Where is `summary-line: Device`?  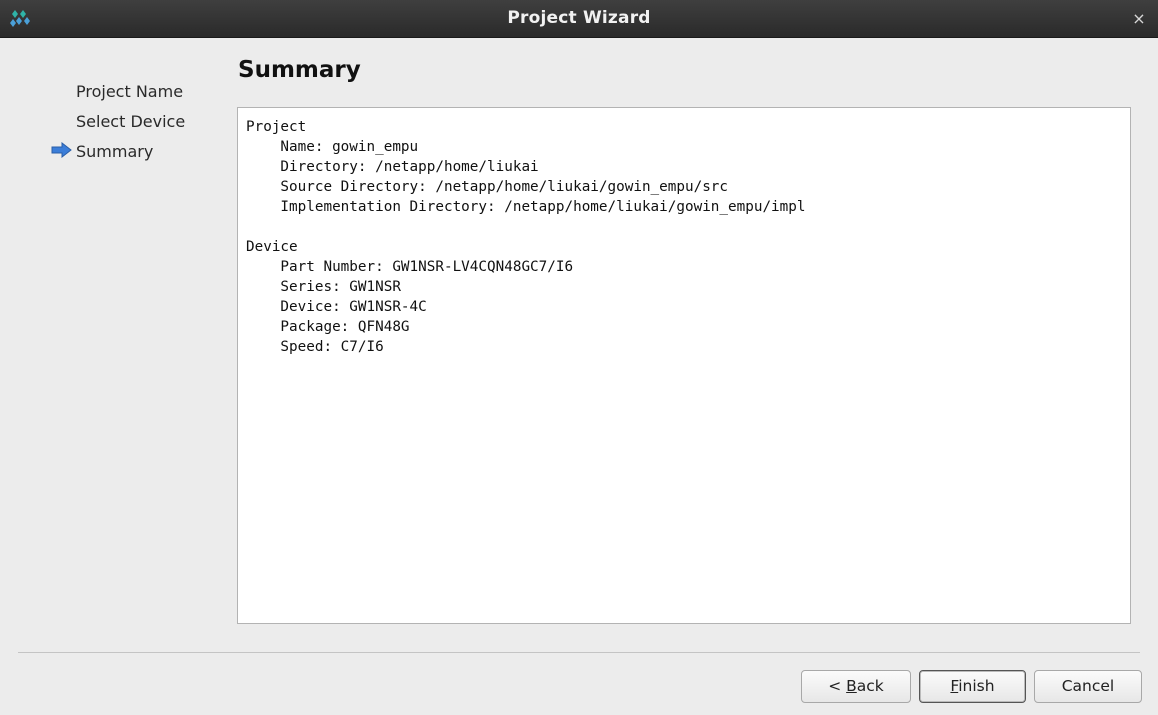
summary-line: Device is located at coordinates (272, 247).